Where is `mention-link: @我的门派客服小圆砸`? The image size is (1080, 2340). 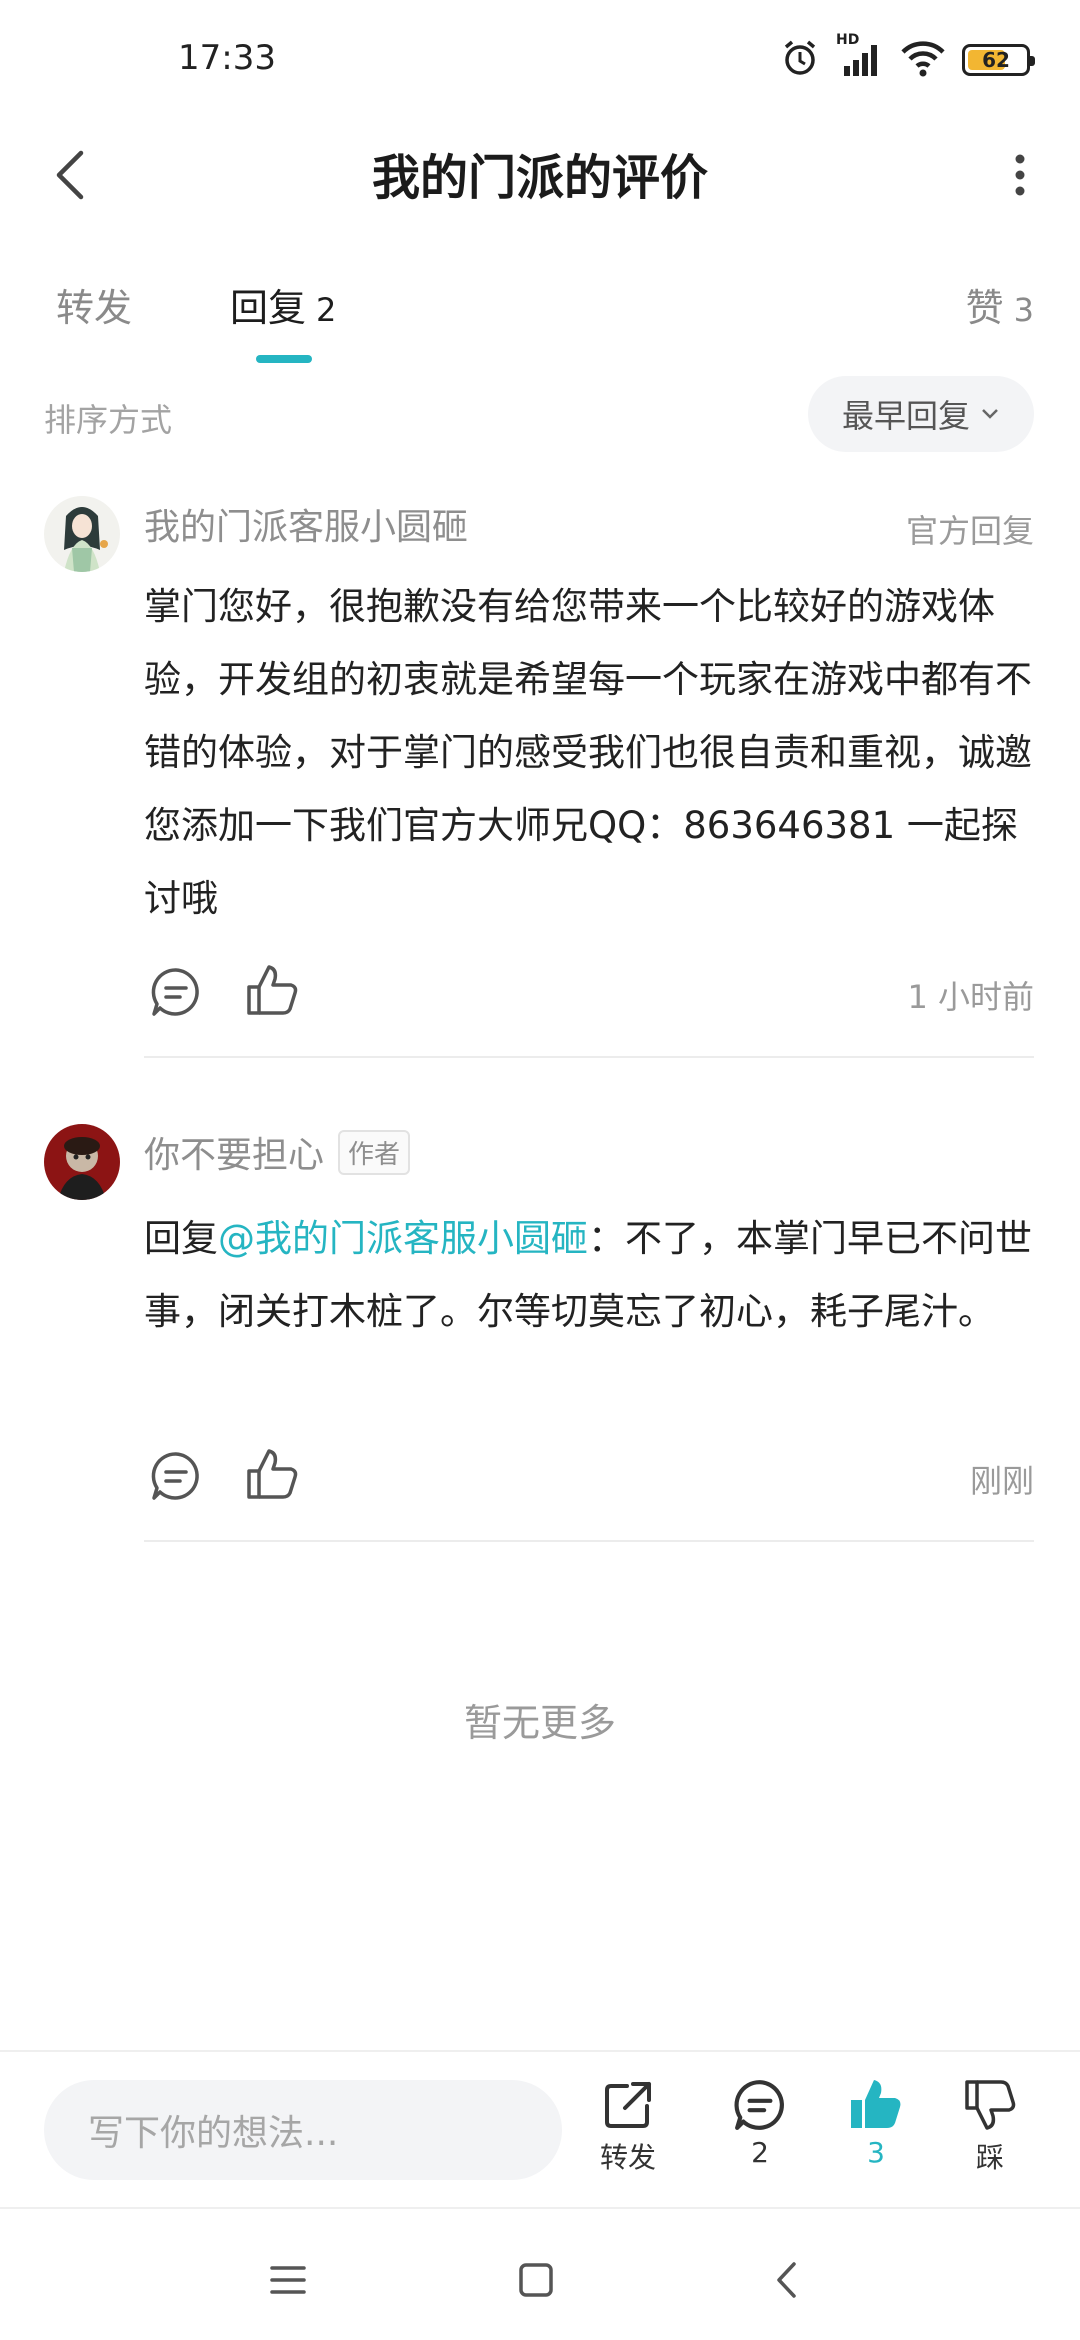
mention-link: @我的门派客服小圆砸 is located at coordinates (403, 1238).